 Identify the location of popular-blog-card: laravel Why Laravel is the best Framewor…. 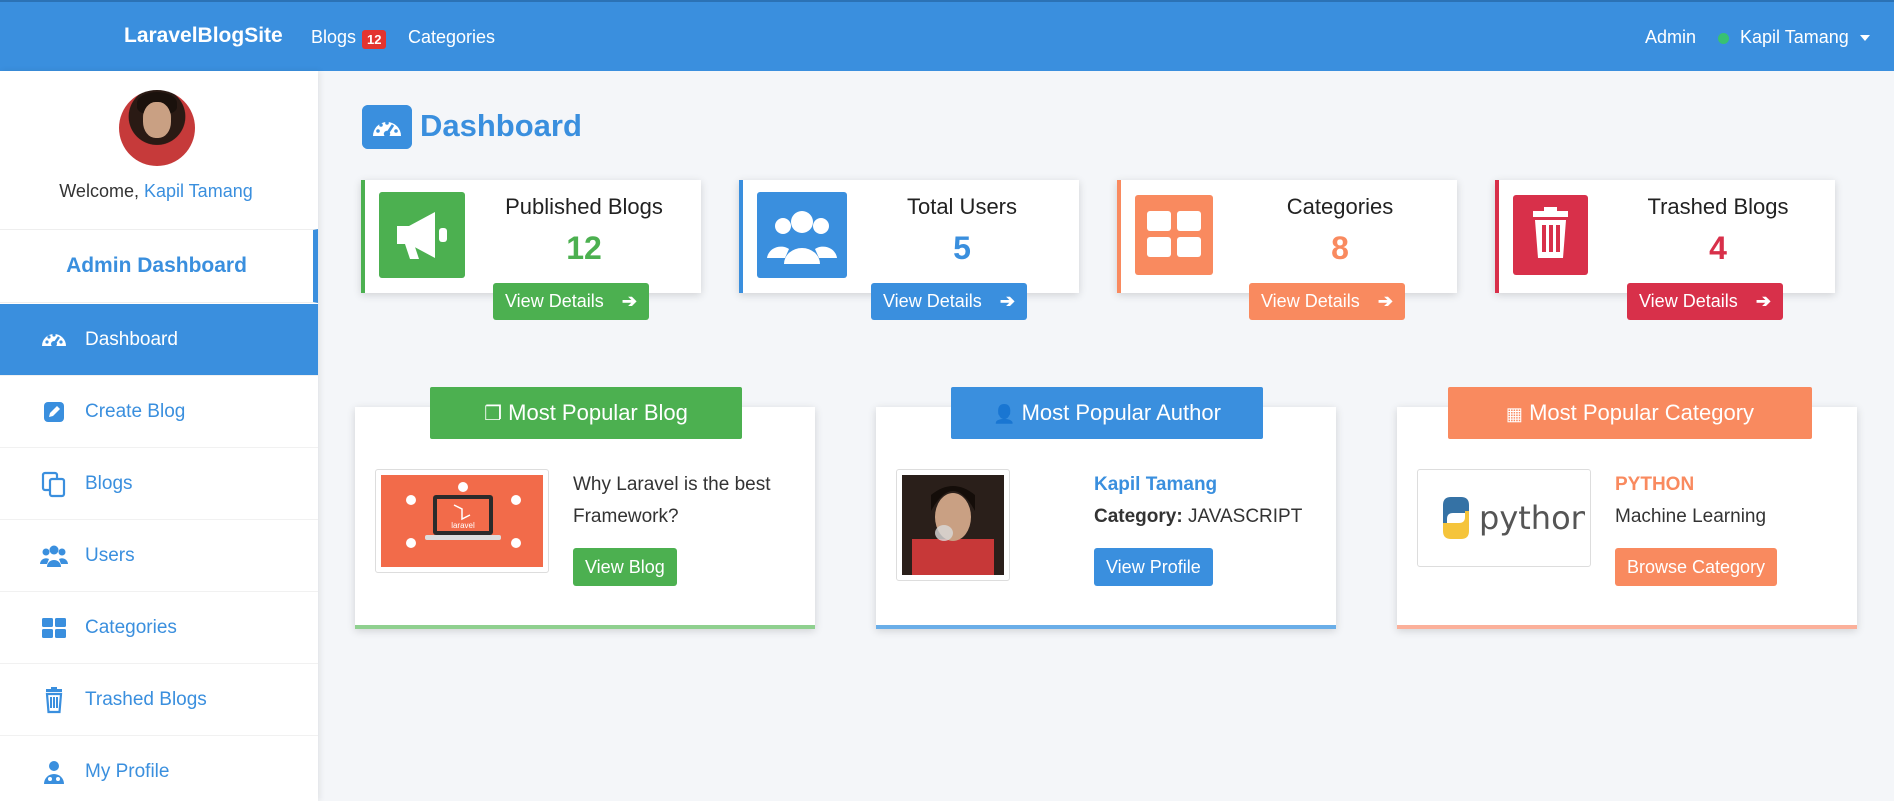
(585, 518).